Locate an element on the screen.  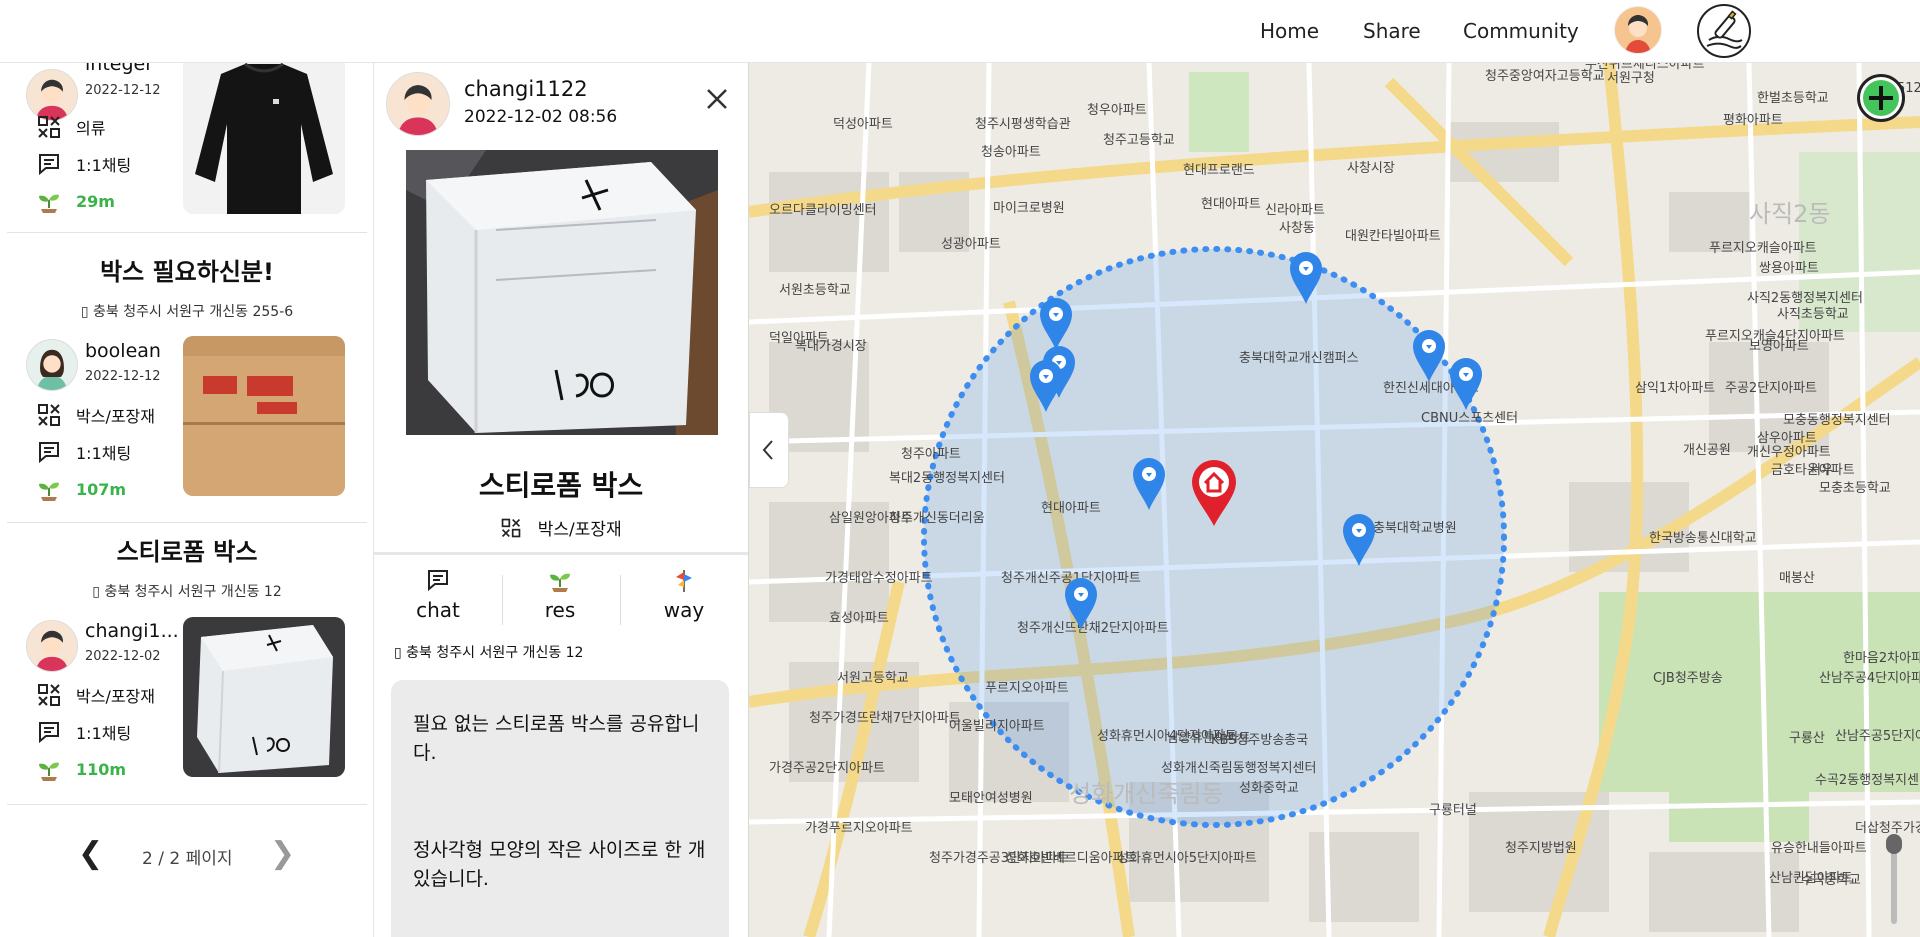
post-address: ▯ 충북 청주시 서원구 개신동 12 is located at coordinates (187, 591).